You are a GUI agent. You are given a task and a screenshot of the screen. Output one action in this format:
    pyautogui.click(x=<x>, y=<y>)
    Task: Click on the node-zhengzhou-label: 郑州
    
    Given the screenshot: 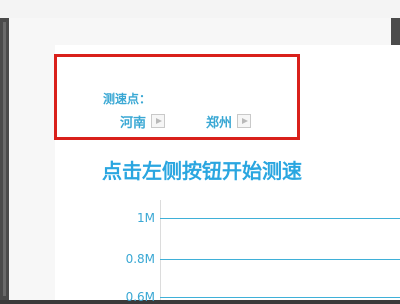 What is the action you would take?
    pyautogui.click(x=219, y=123)
    